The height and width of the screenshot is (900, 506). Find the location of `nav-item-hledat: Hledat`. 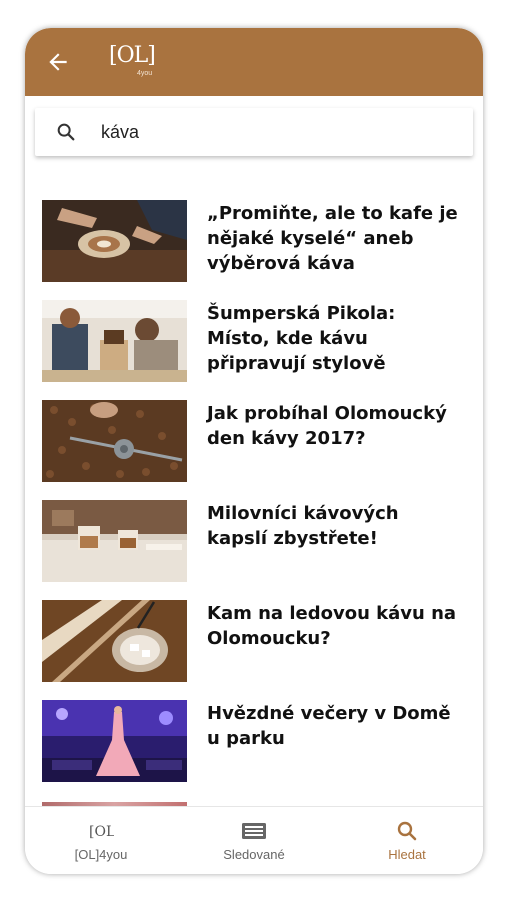

nav-item-hledat: Hledat is located at coordinates (407, 840).